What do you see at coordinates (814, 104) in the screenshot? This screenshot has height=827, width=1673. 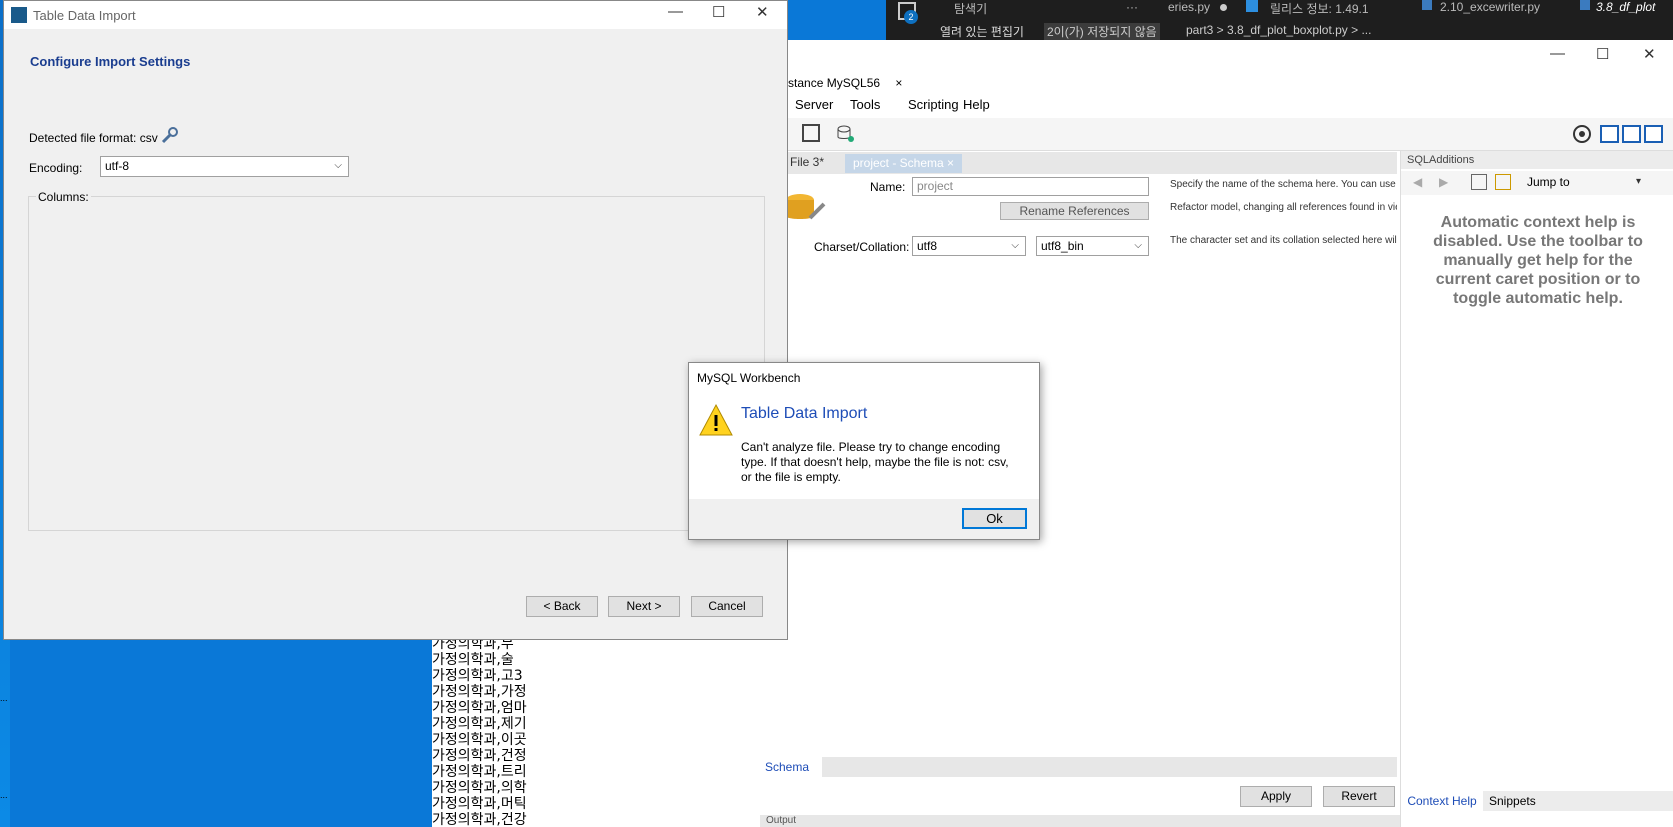 I see `menu-server: Server` at bounding box center [814, 104].